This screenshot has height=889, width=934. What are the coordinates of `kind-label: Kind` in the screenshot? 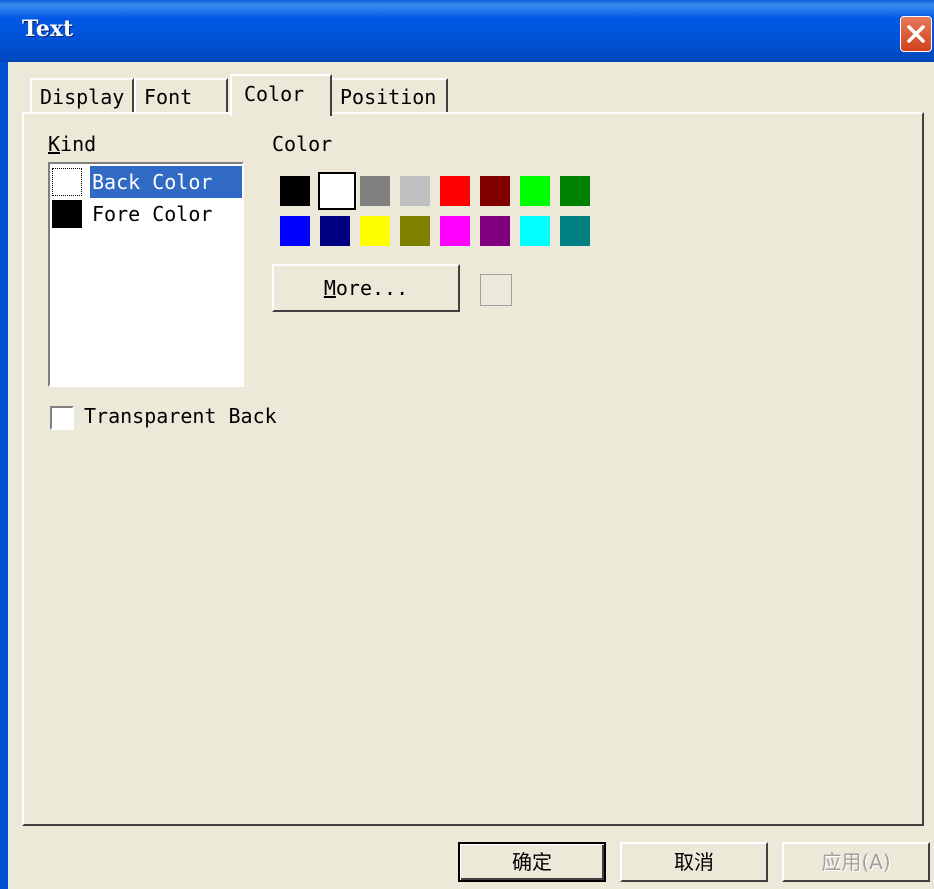 It's located at (72, 144).